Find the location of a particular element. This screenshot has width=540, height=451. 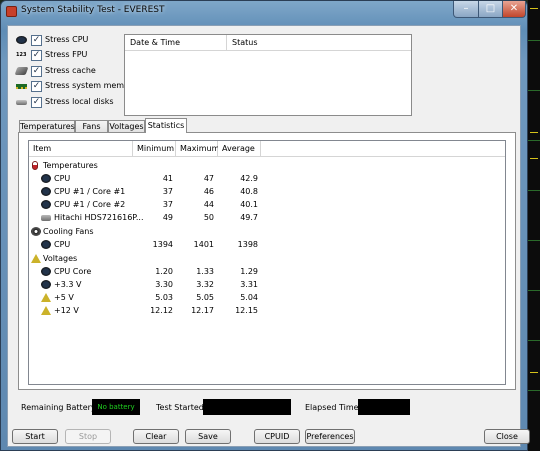

row-min: 3.30 is located at coordinates (164, 284).